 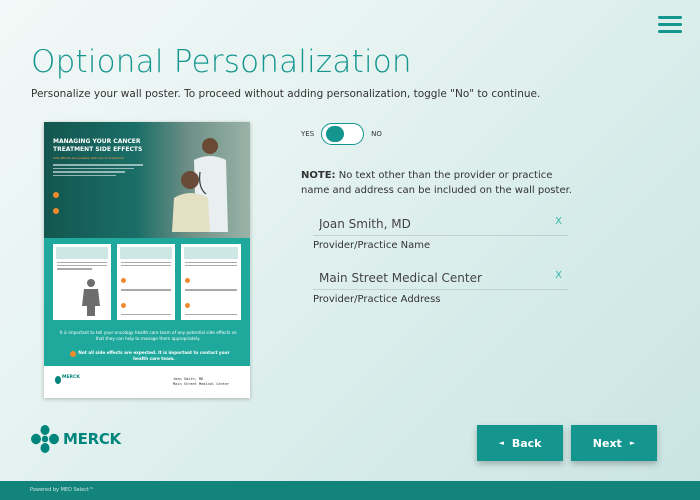 I want to click on next-button: Next ►, so click(x=614, y=443).